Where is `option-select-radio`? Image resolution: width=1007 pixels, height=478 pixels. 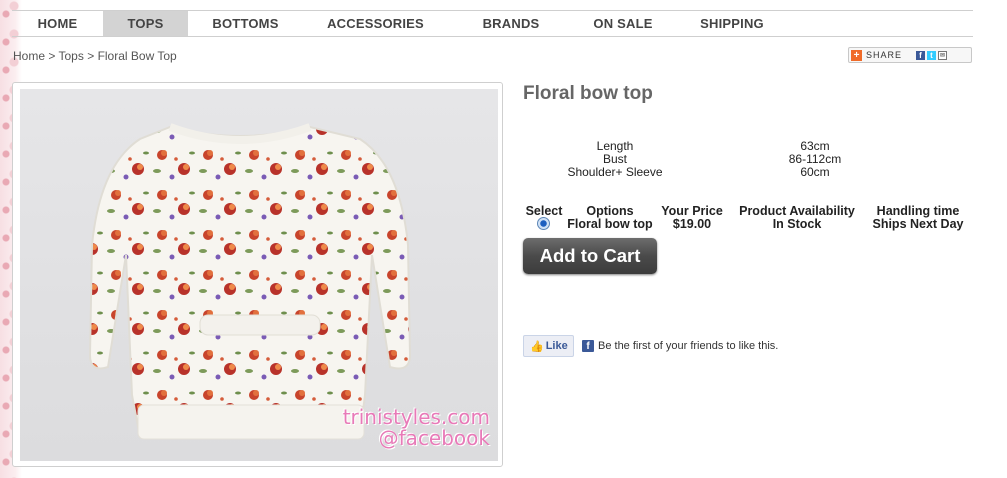
option-select-radio is located at coordinates (543, 223).